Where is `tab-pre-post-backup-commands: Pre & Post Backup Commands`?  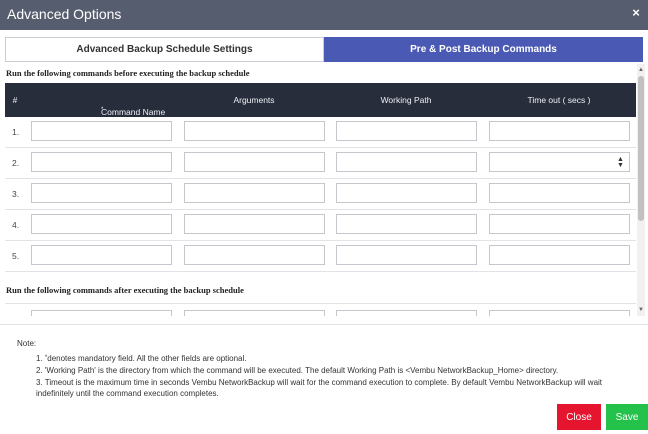
tab-pre-post-backup-commands: Pre & Post Backup Commands is located at coordinates (483, 49).